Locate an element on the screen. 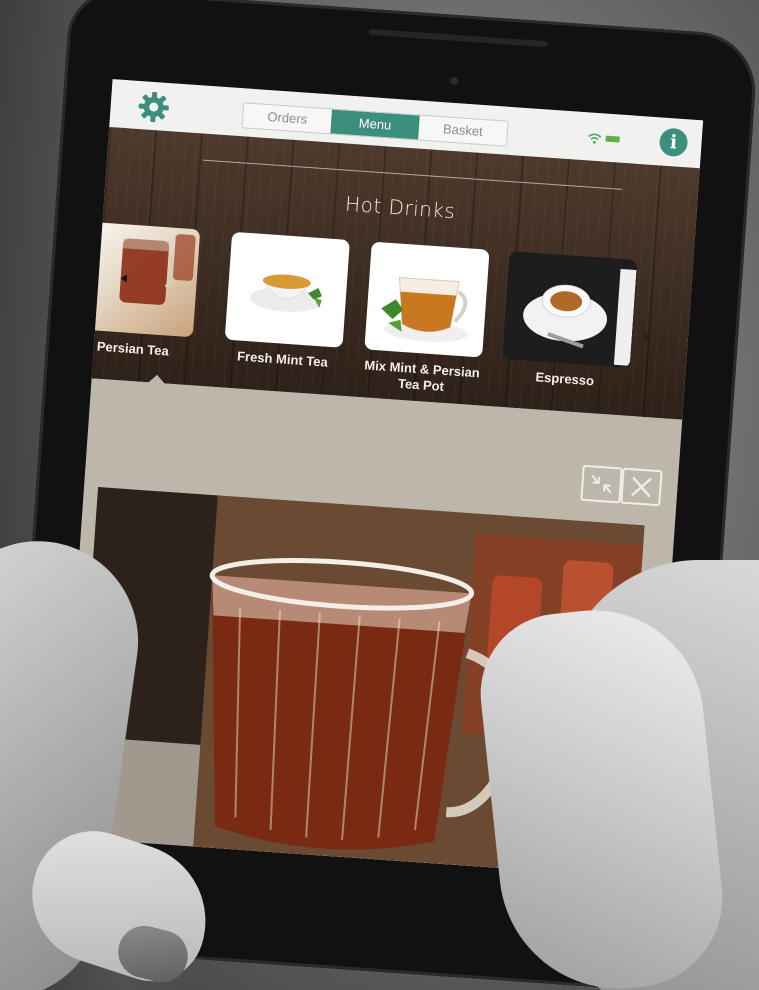  speaker-grille is located at coordinates (458, 38).